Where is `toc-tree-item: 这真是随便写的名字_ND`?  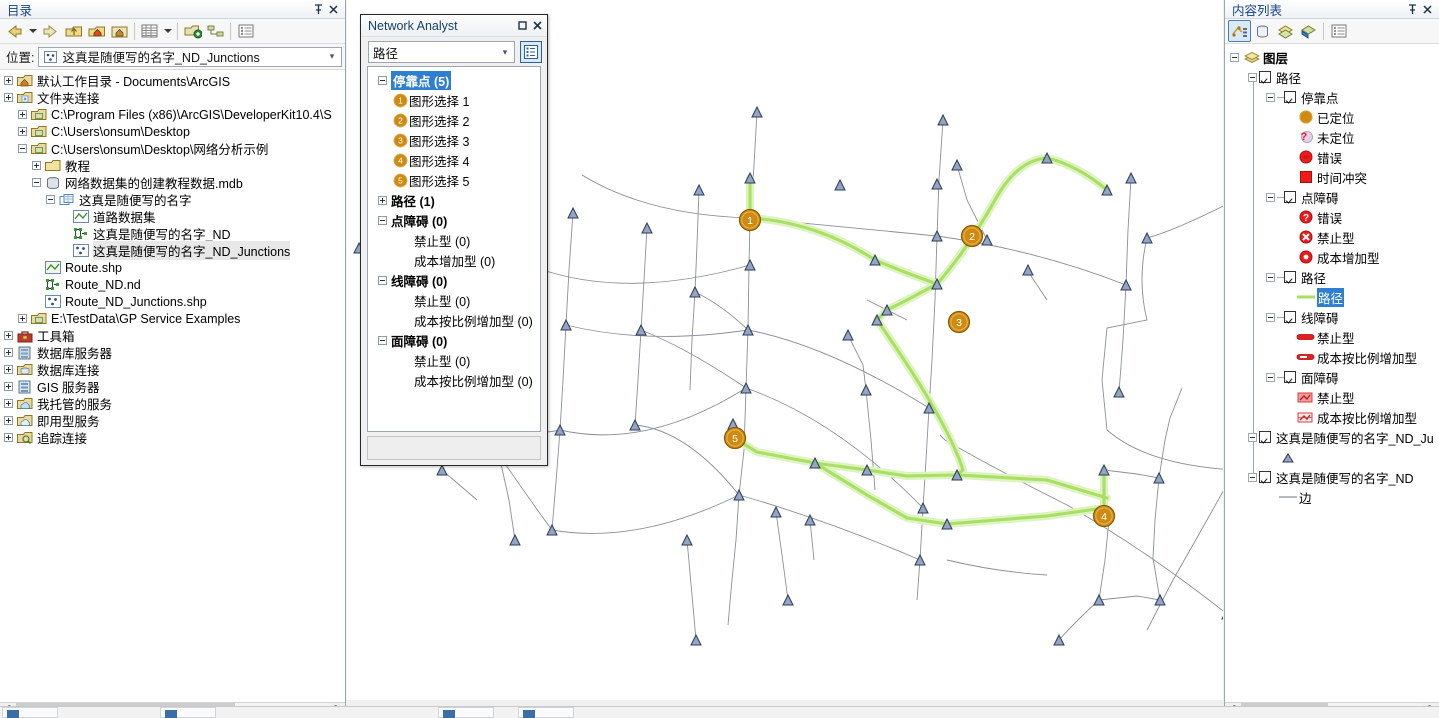 toc-tree-item: 这真是随便写的名字_ND is located at coordinates (1332, 477).